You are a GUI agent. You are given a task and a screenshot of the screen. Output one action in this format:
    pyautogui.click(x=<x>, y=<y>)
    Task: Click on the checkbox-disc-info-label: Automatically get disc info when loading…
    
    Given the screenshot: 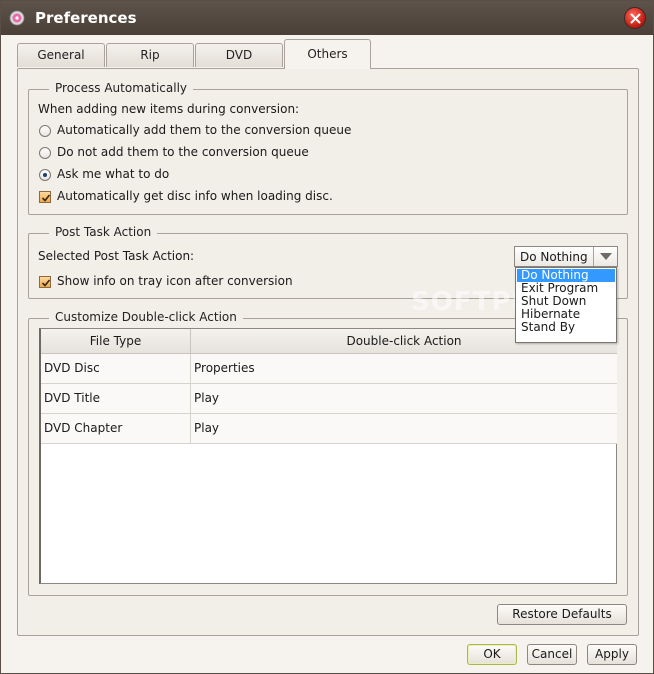 What is the action you would take?
    pyautogui.click(x=195, y=196)
    